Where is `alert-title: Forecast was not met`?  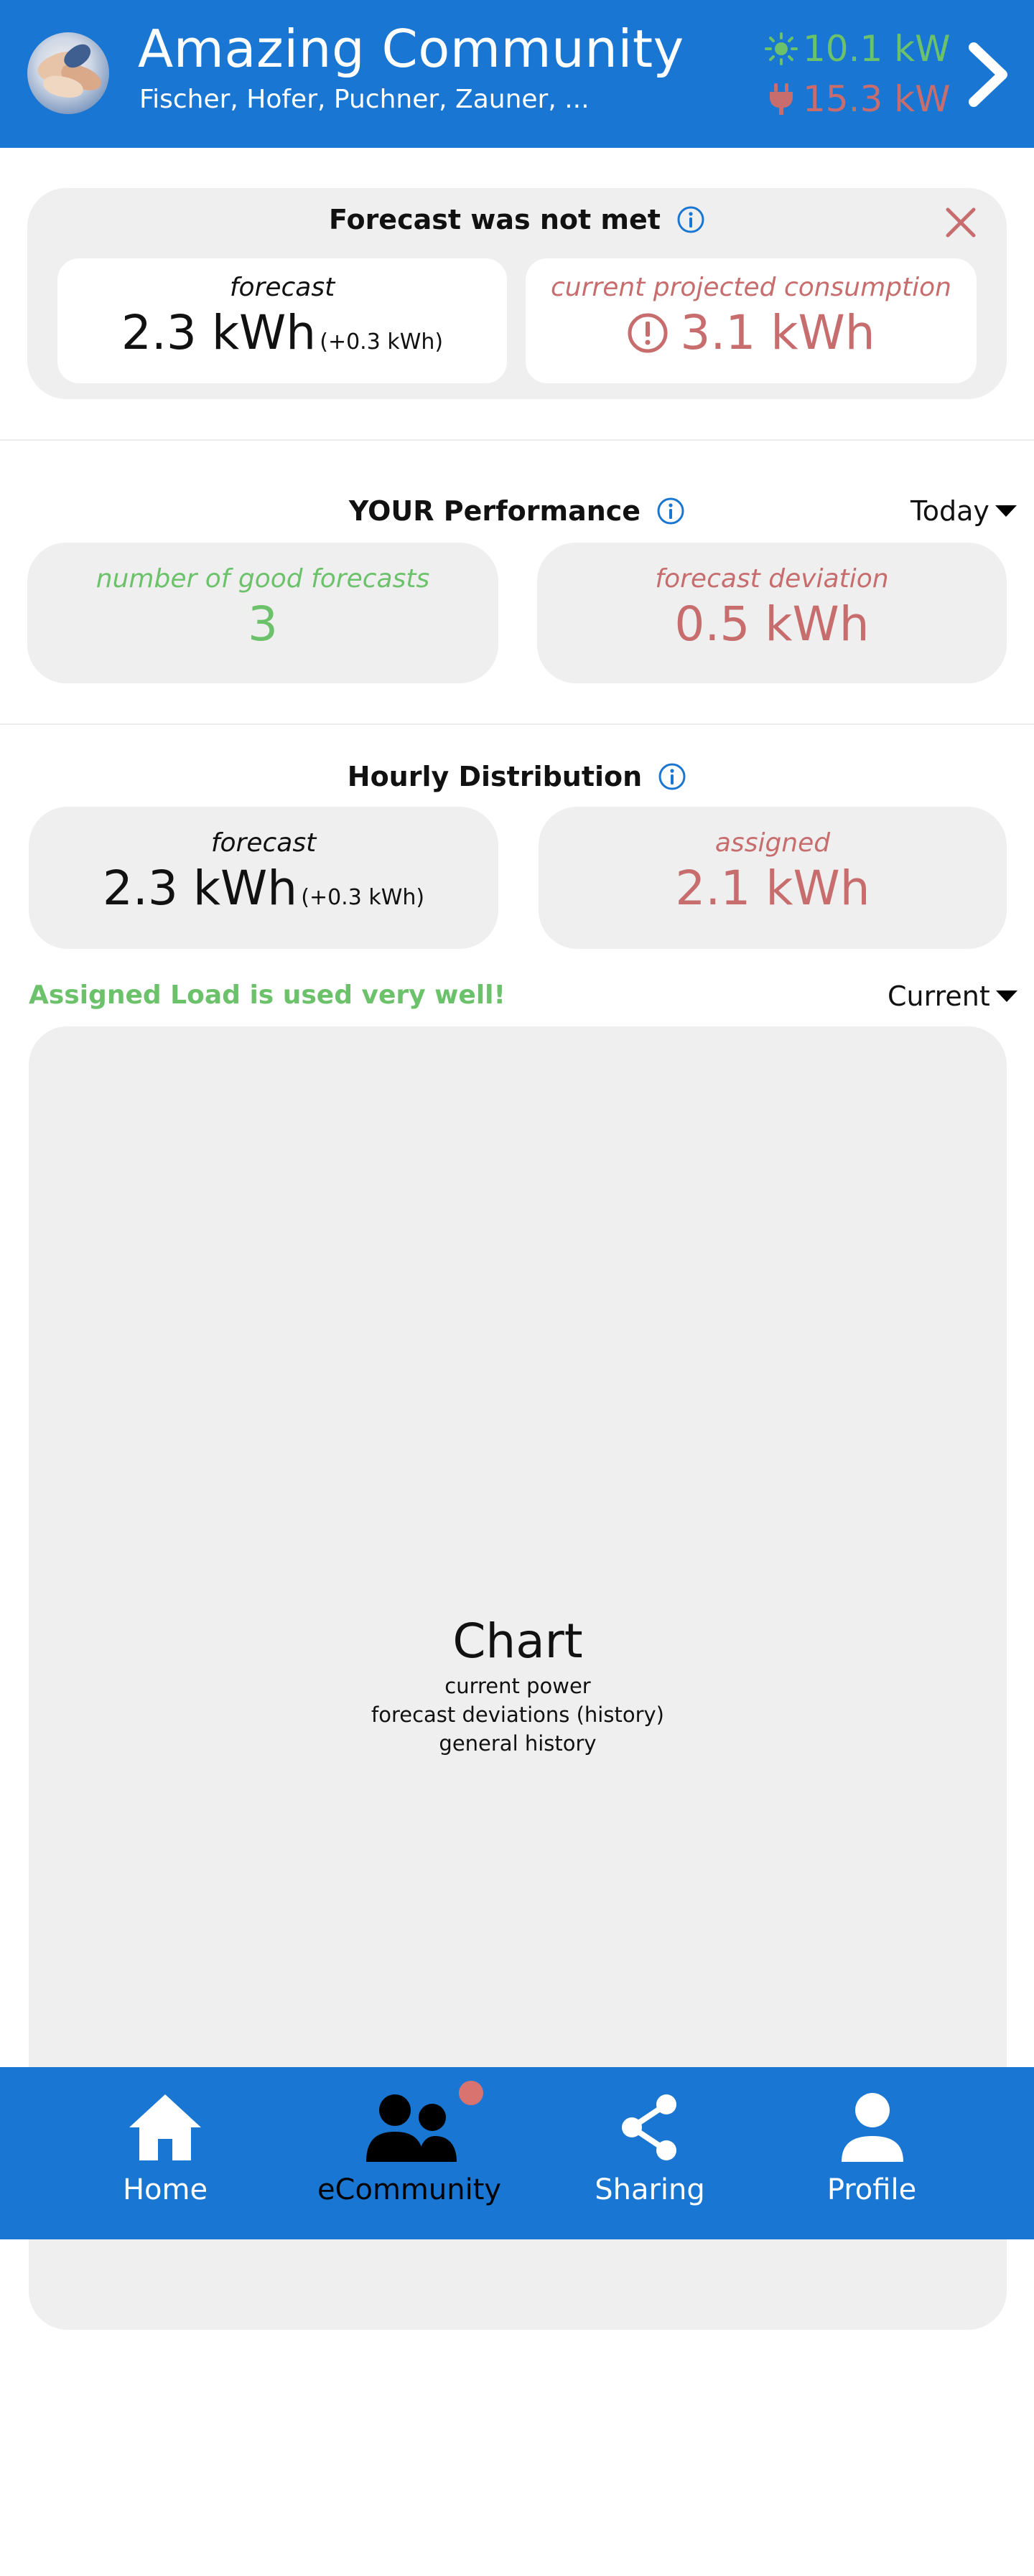 alert-title: Forecast was not met is located at coordinates (495, 220).